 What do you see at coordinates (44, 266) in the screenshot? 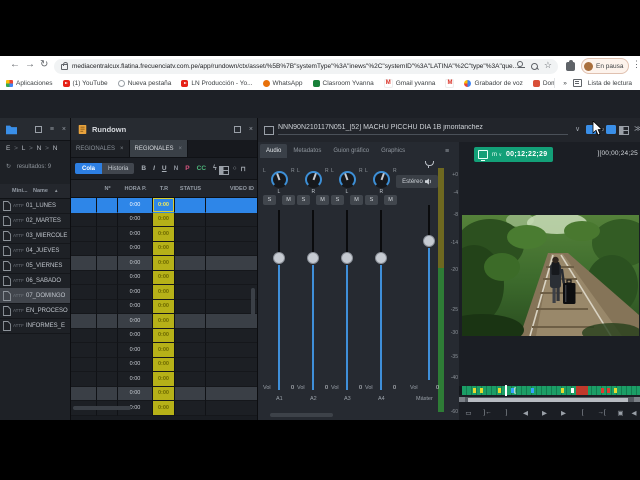
I see `item-name: 05_VIERNES` at bounding box center [44, 266].